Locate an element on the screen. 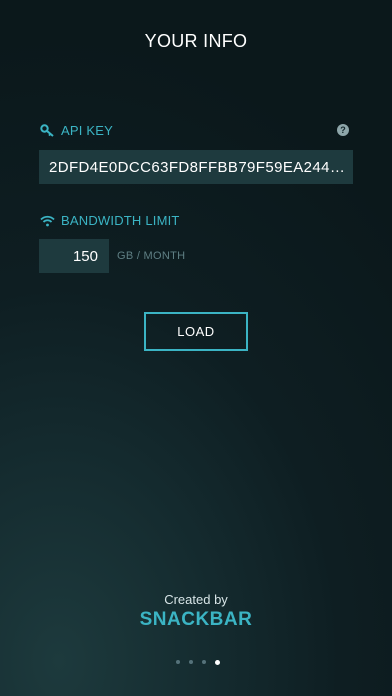  api-key-label-text: API KEY is located at coordinates (87, 130).